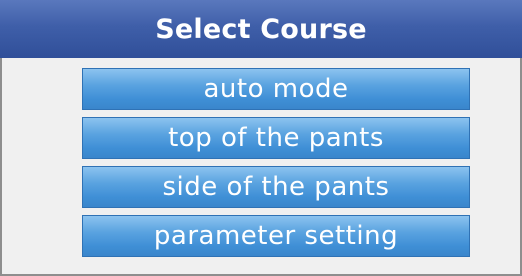 This screenshot has width=522, height=276. Describe the element at coordinates (276, 138) in the screenshot. I see `top-of-the-pants-button: top of the pants` at that location.